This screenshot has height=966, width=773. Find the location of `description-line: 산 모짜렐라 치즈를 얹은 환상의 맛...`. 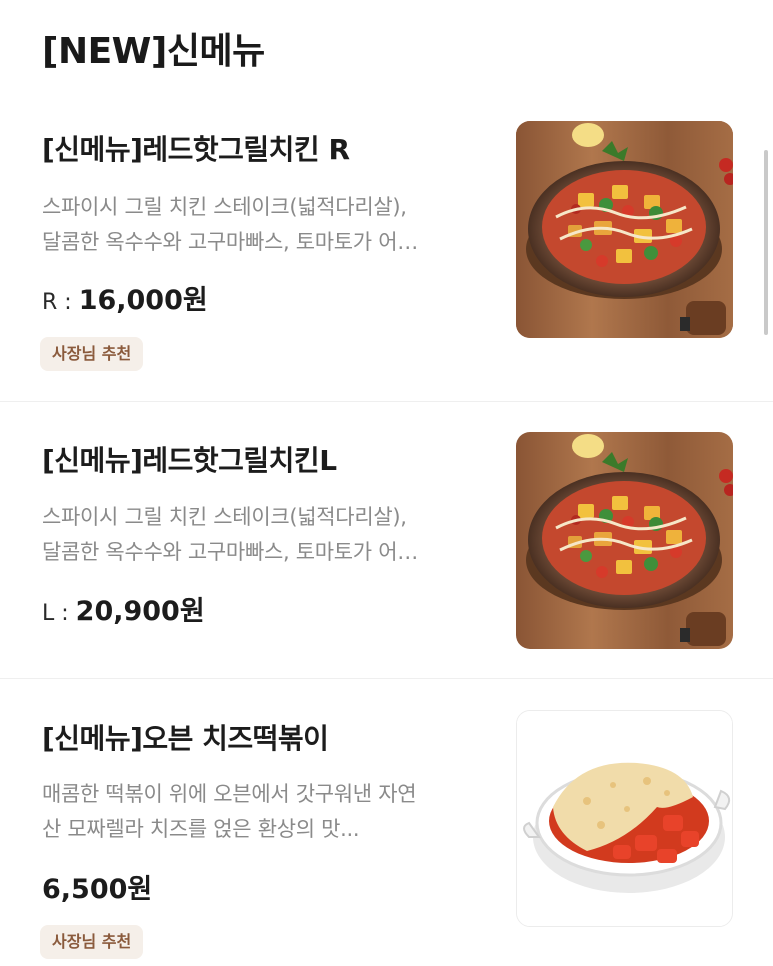

description-line: 산 모짜렐라 치즈를 얹은 환상의 맛... is located at coordinates (201, 829).